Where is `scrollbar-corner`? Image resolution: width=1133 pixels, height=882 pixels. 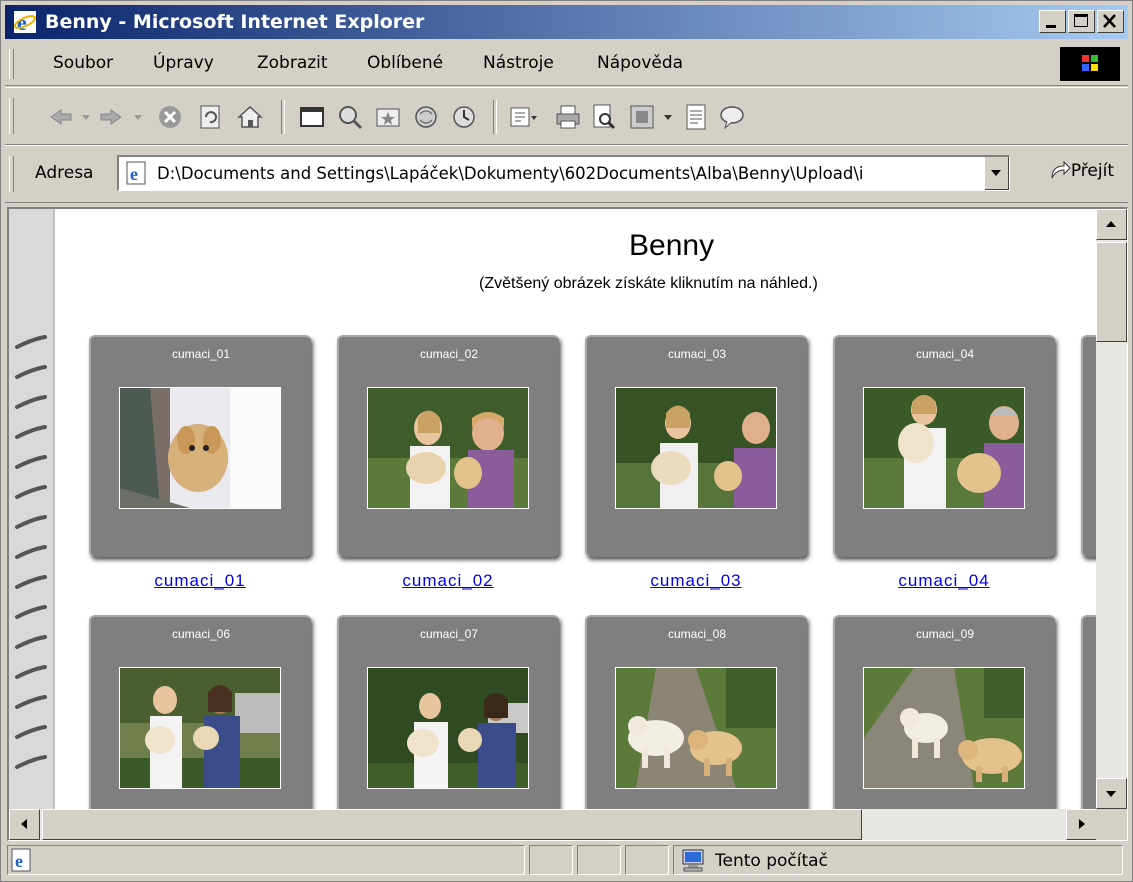 scrollbar-corner is located at coordinates (1111, 824).